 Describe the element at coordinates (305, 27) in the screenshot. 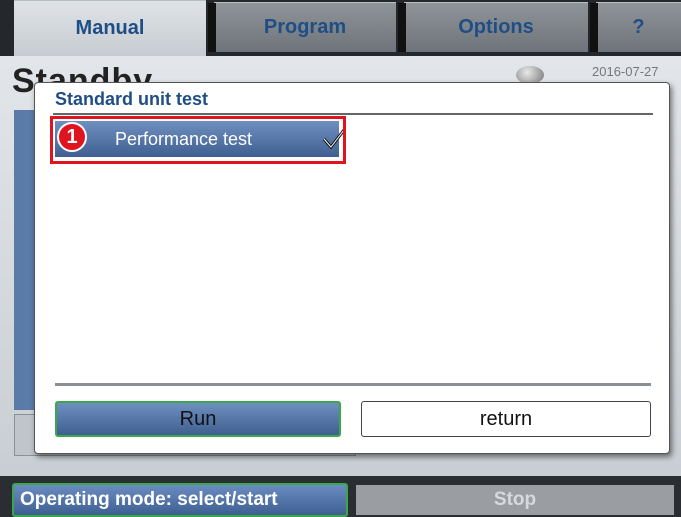

I see `tab-label: Program` at that location.